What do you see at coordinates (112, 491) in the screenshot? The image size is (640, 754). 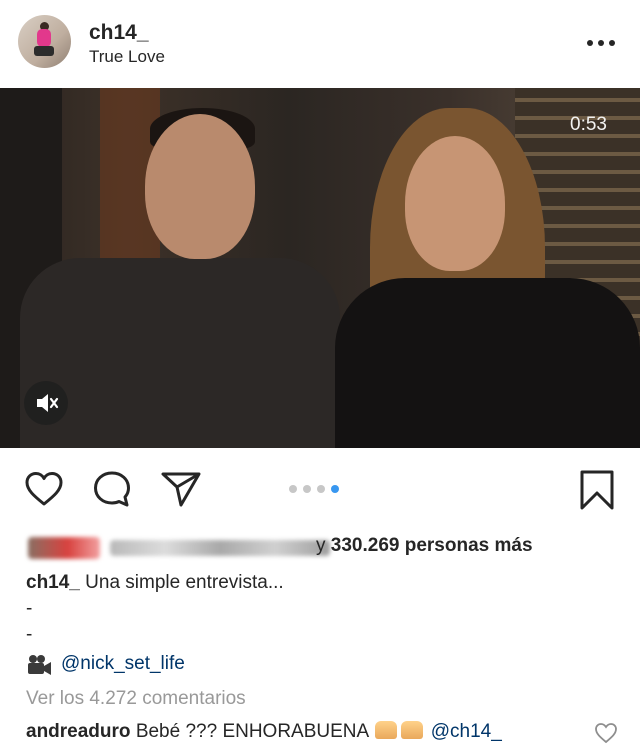 I see `comment-icon` at bounding box center [112, 491].